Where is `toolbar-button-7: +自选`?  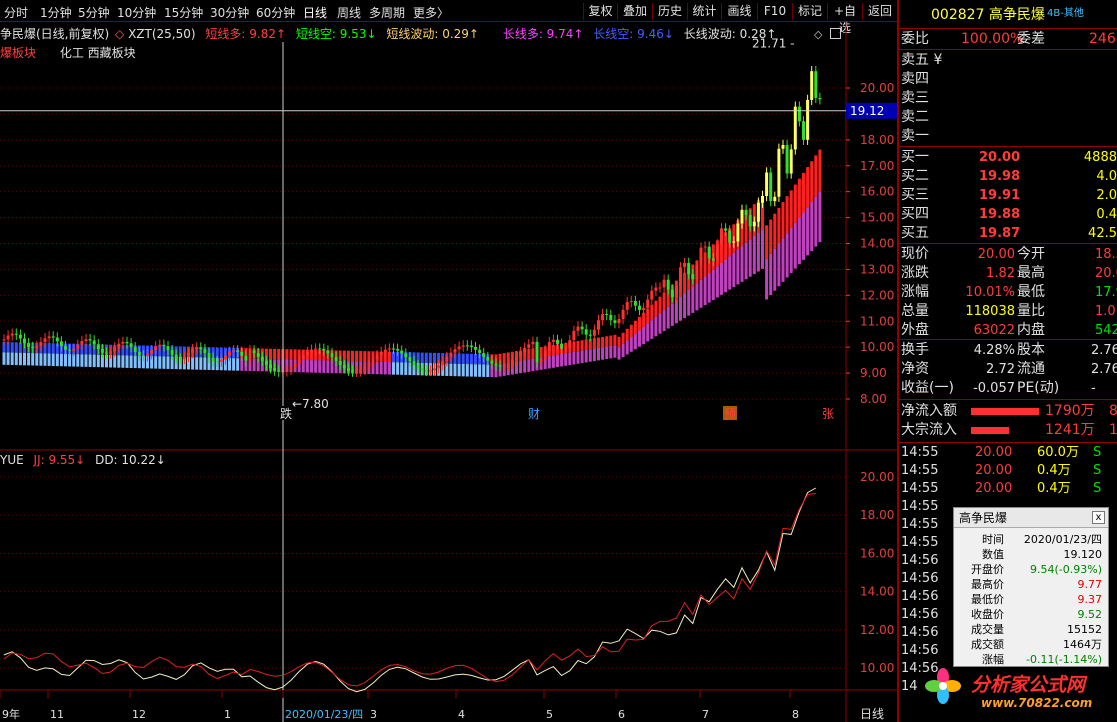
toolbar-button-7: +自选 is located at coordinates (844, 19).